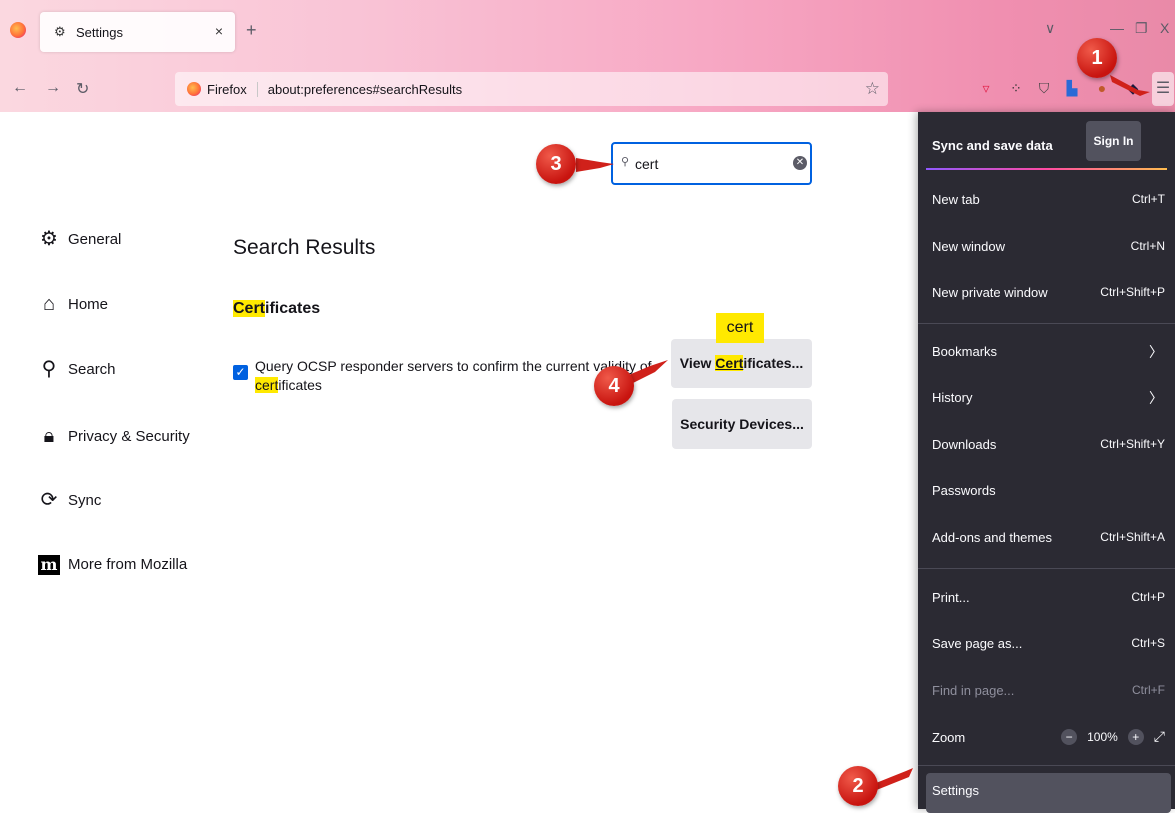 The image size is (1175, 813). Describe the element at coordinates (858, 786) in the screenshot. I see `annotation-badge-2: 2` at that location.